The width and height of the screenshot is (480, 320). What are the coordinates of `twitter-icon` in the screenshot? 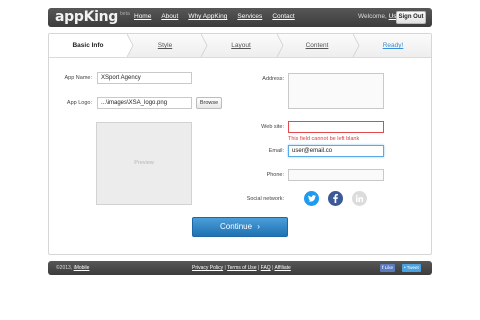 It's located at (311, 198).